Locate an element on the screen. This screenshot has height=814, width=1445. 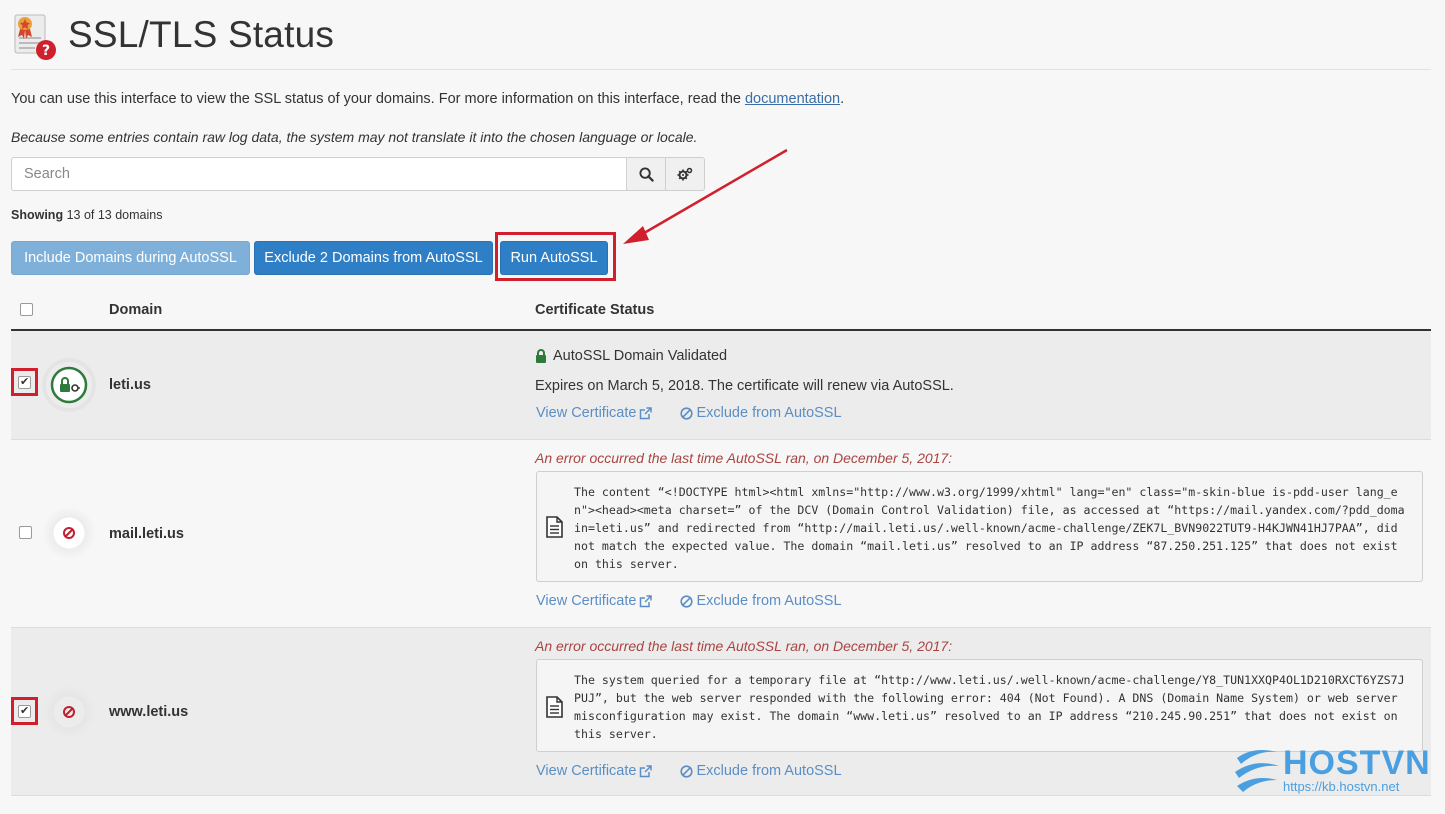
search-bar is located at coordinates (358, 174).